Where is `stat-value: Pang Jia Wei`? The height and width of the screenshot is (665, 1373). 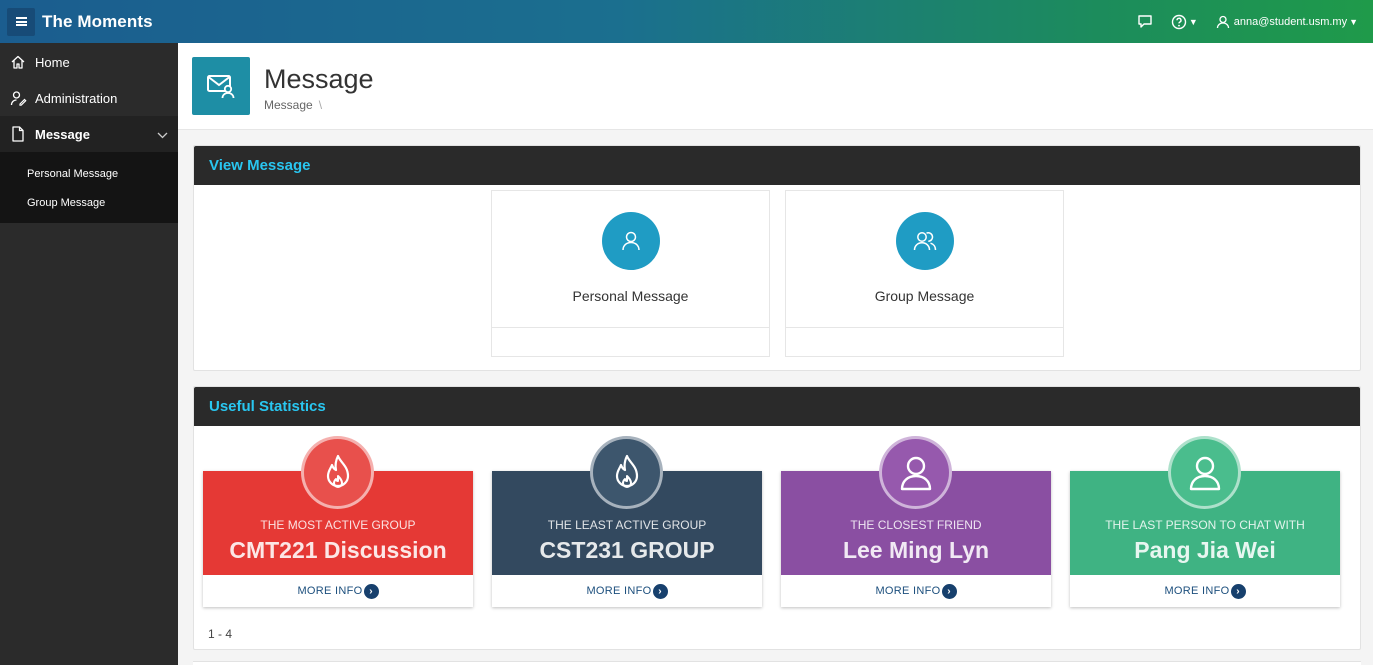 stat-value: Pang Jia Wei is located at coordinates (1205, 550).